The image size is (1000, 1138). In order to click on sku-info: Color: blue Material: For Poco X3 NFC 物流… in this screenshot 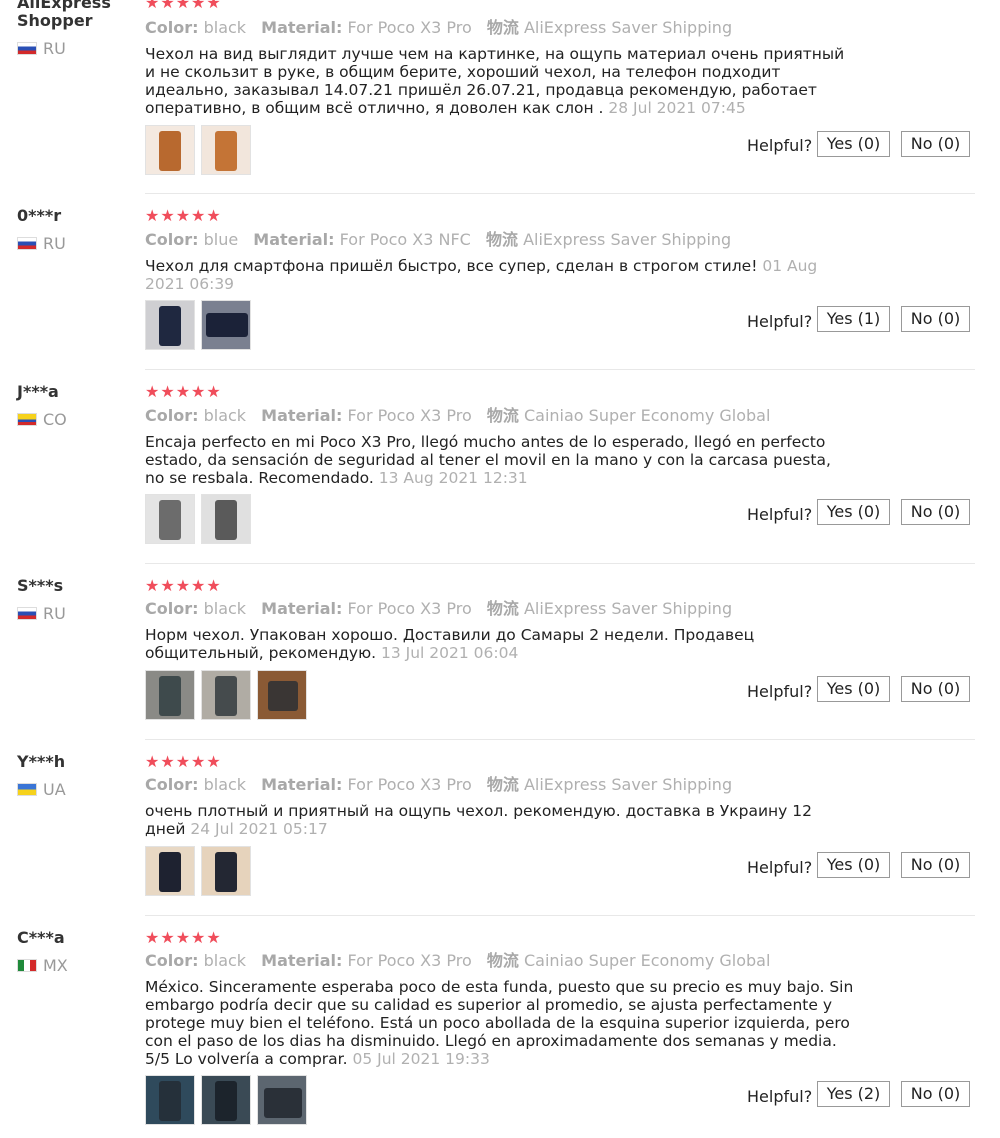, I will do `click(438, 239)`.